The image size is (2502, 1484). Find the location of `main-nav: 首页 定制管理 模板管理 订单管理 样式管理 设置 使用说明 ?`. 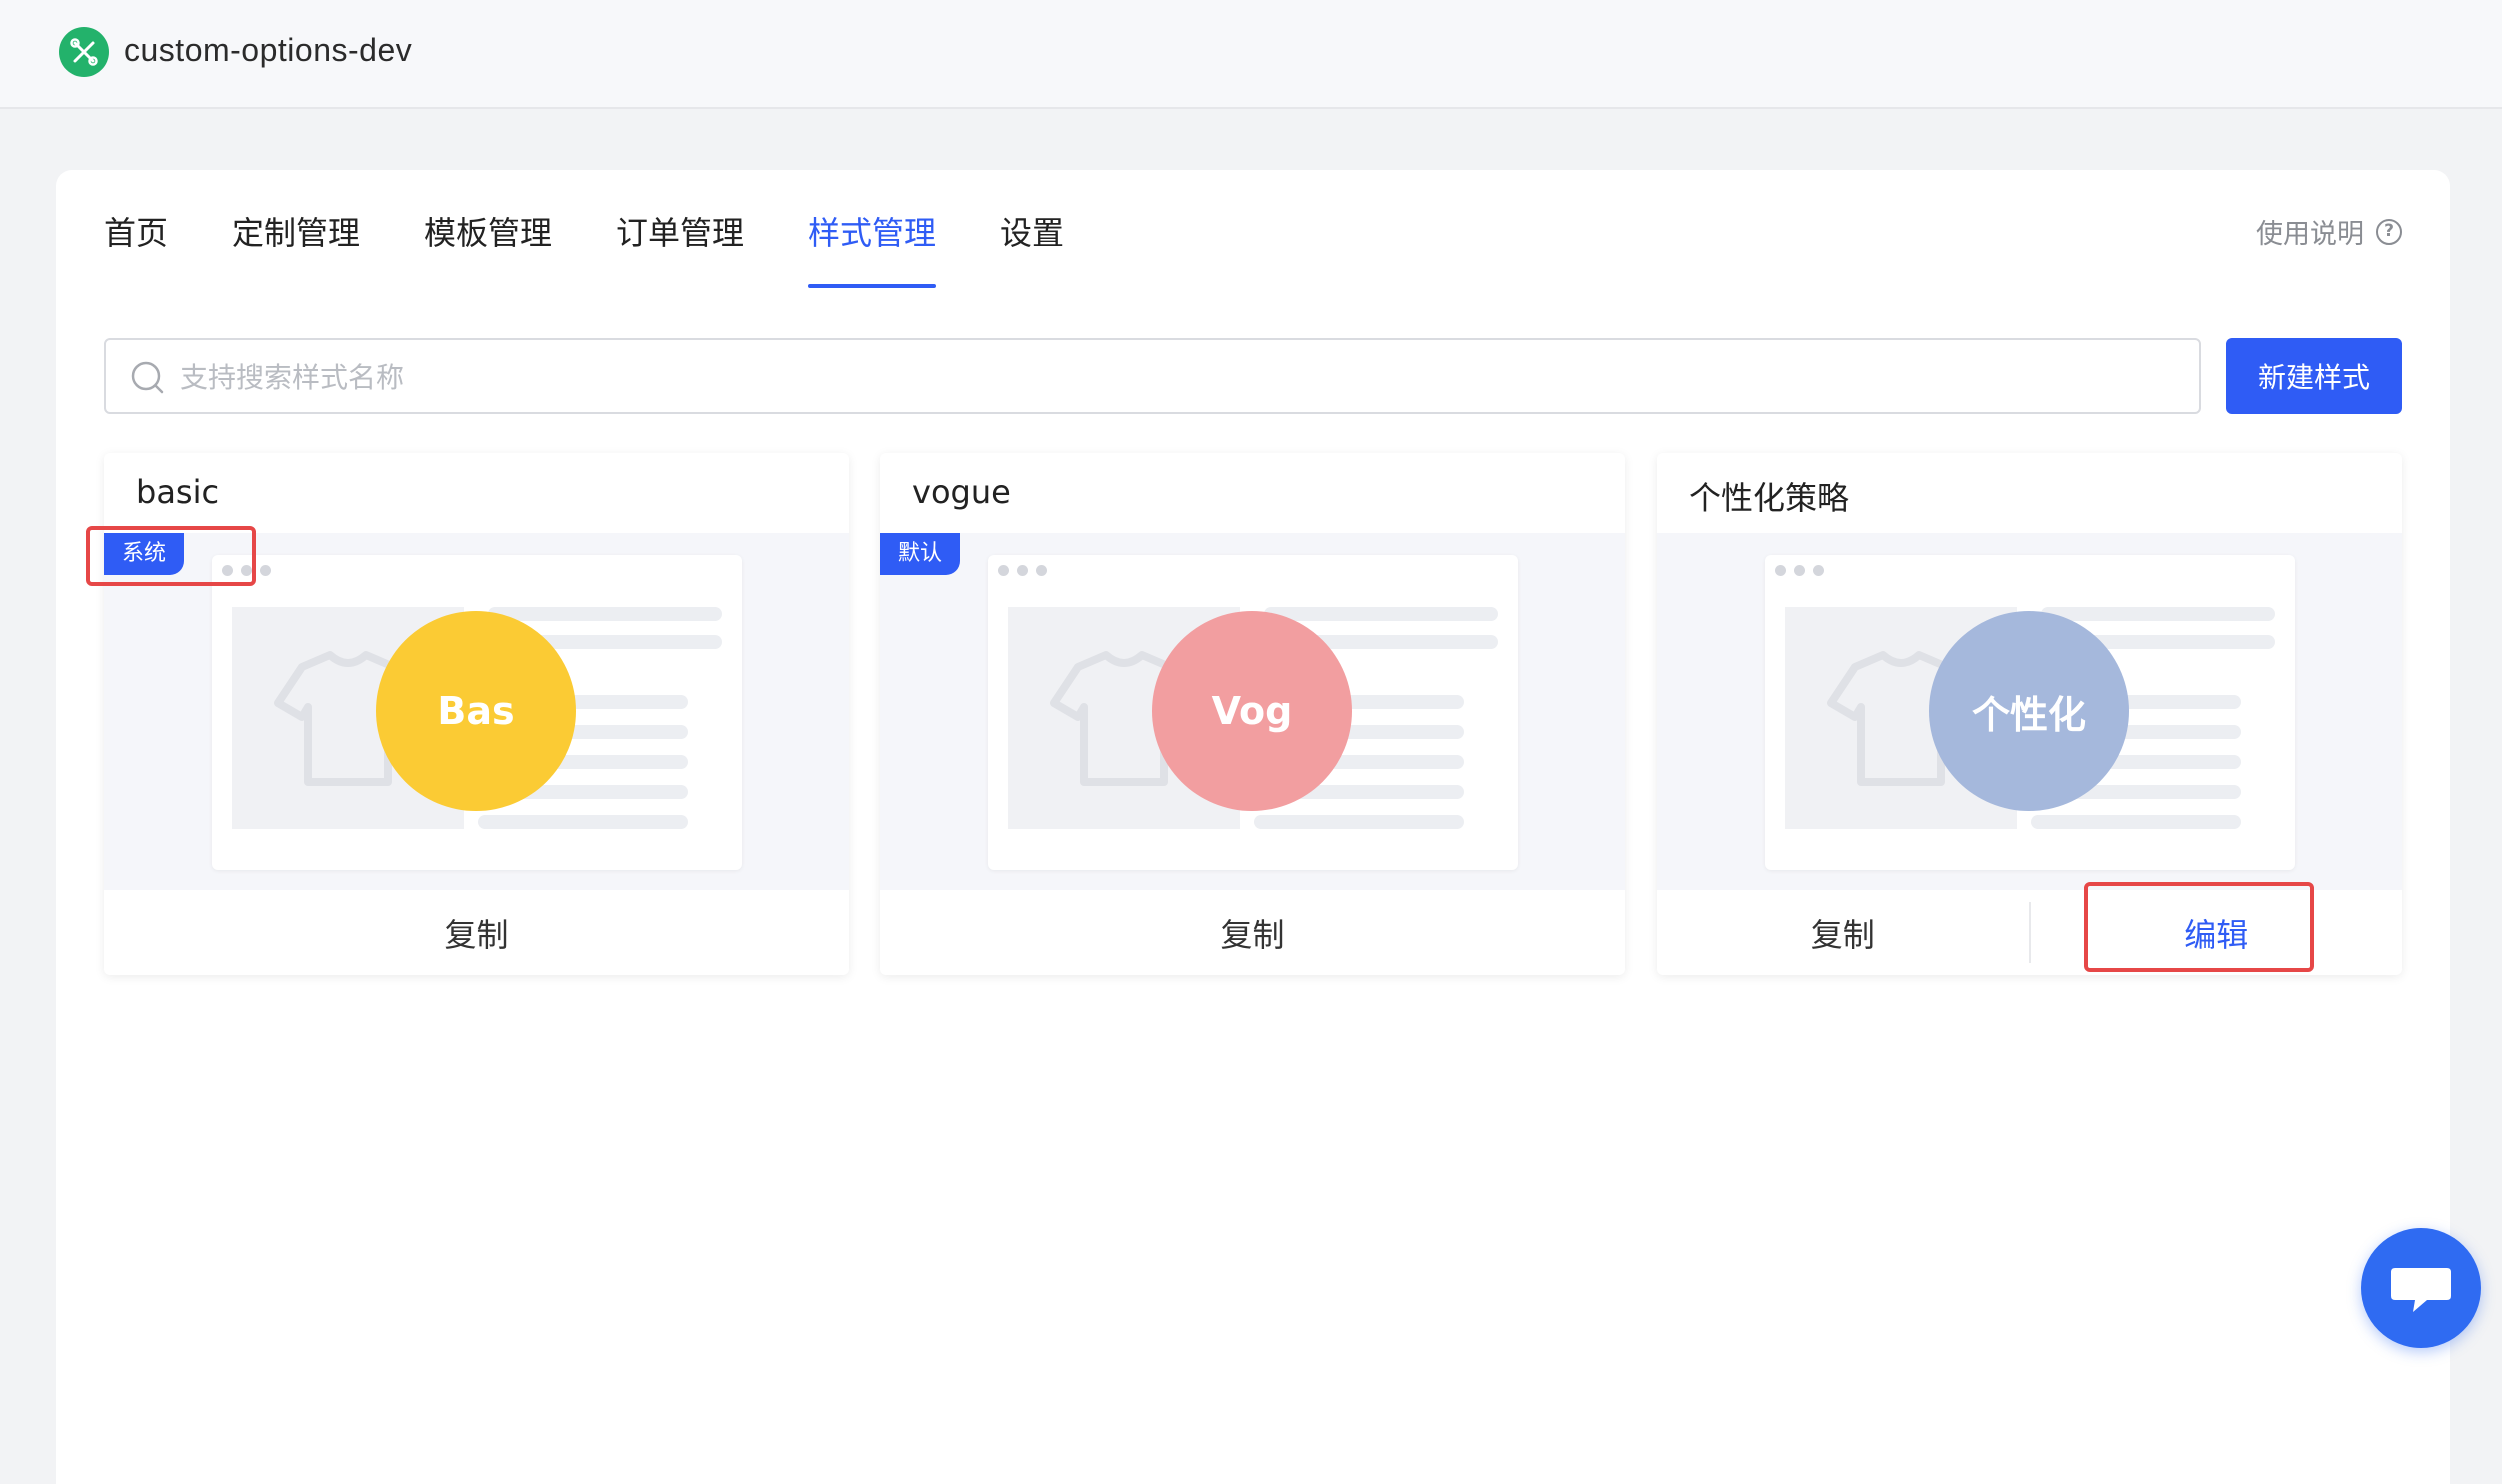

main-nav: 首页 定制管理 模板管理 订单管理 样式管理 设置 使用说明 ? is located at coordinates (1253, 230).